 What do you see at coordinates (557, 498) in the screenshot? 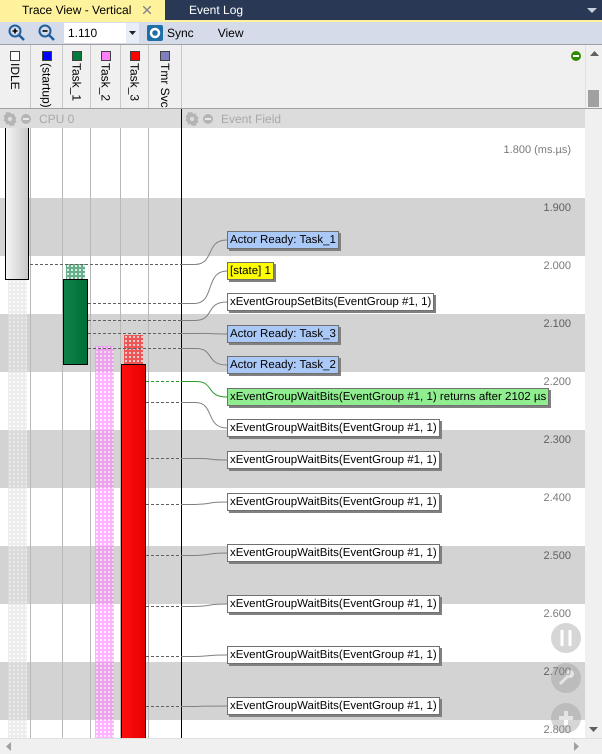
I see `time-label: 2.400` at bounding box center [557, 498].